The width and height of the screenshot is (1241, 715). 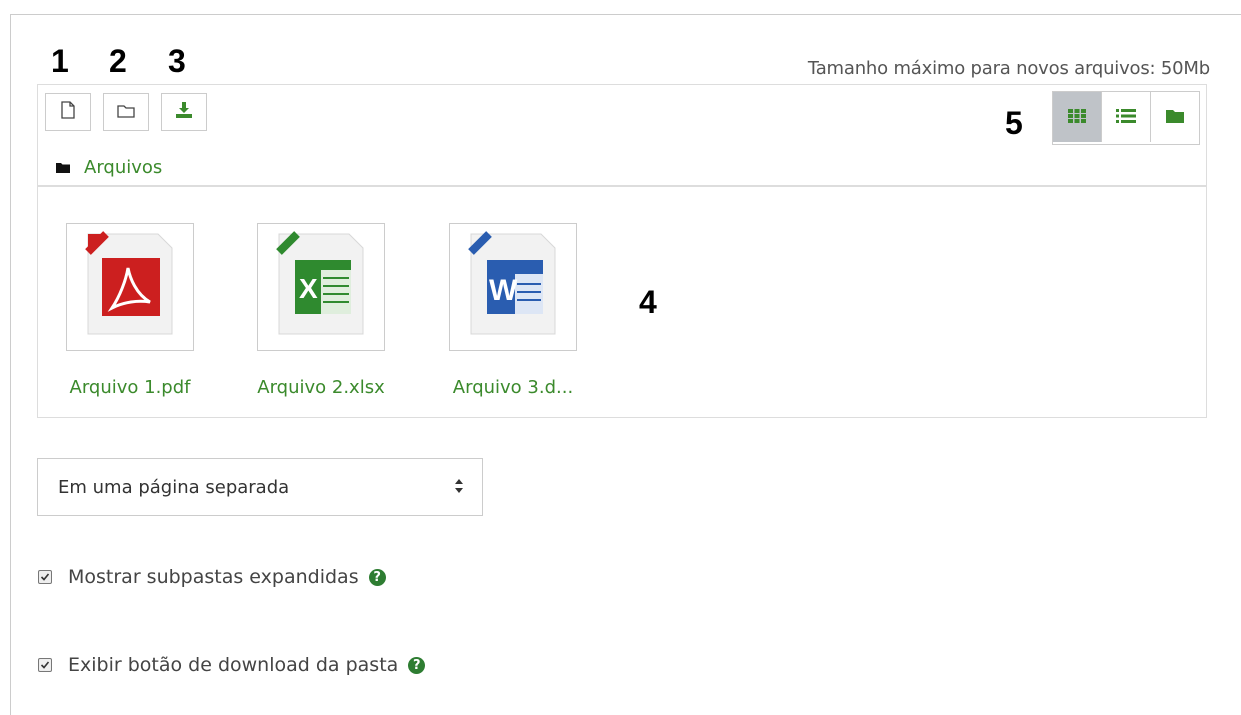 I want to click on option-download-button: Exibir botão de download da pasta ?, so click(x=232, y=665).